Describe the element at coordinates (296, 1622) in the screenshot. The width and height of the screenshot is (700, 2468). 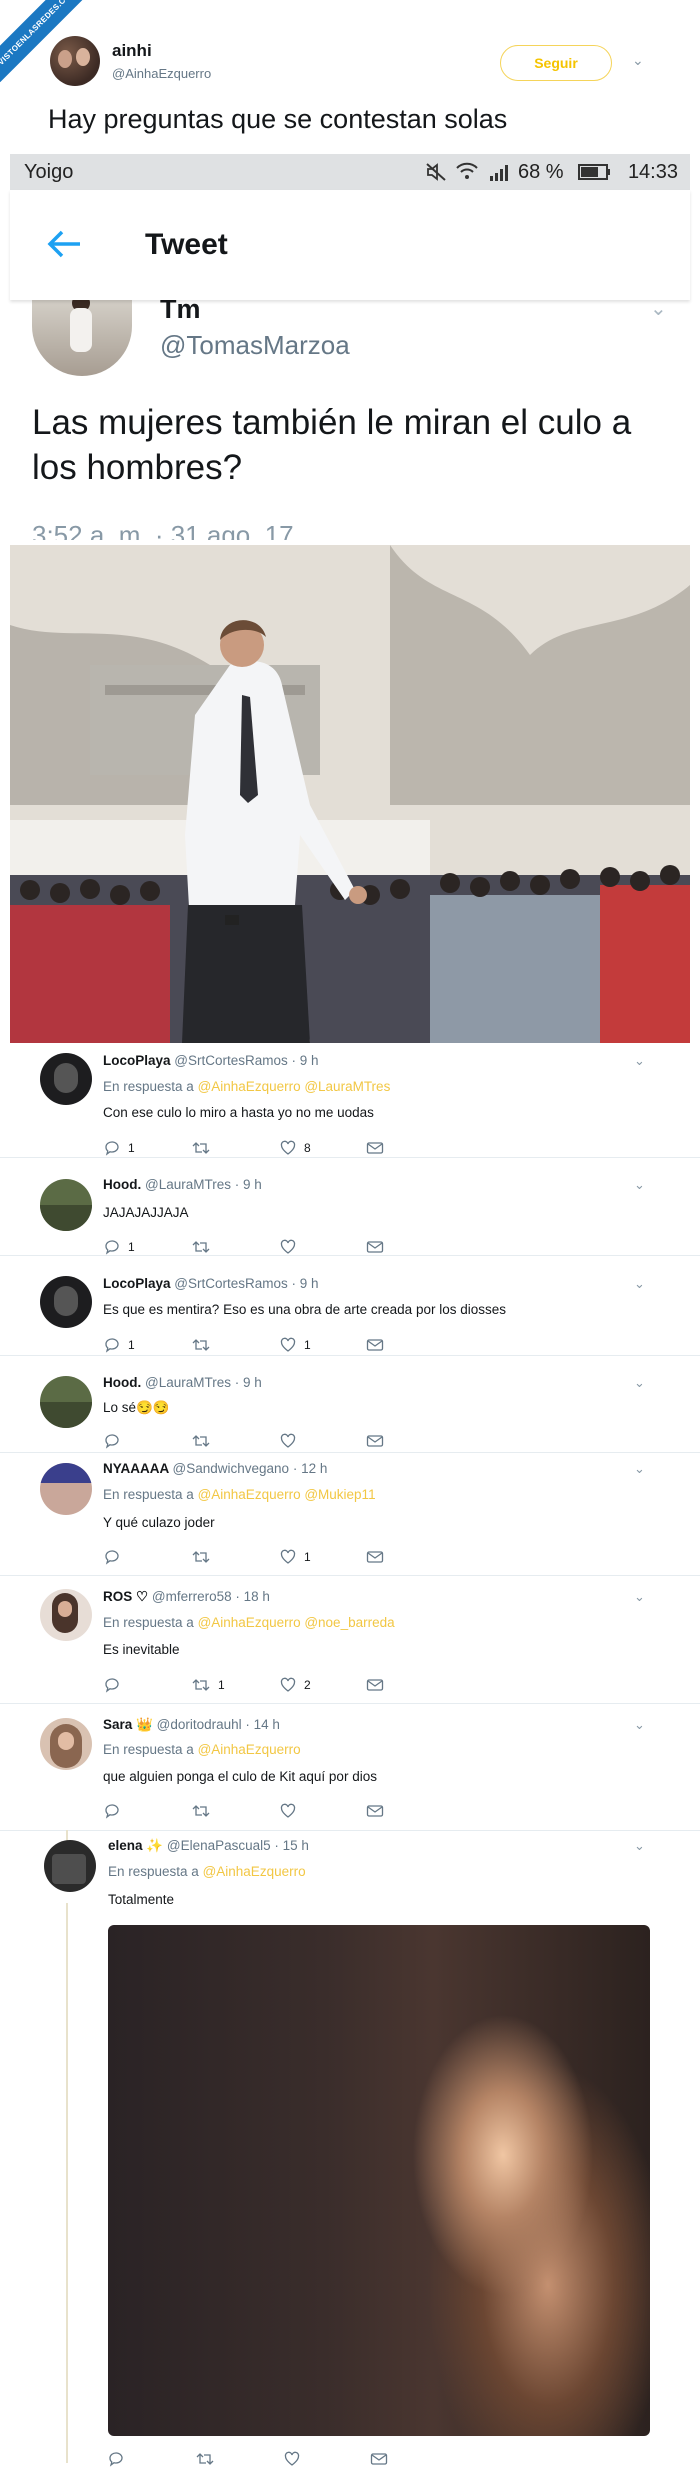
I see `reply-mentions: @AinhaEzquerro @noe_barreda` at that location.